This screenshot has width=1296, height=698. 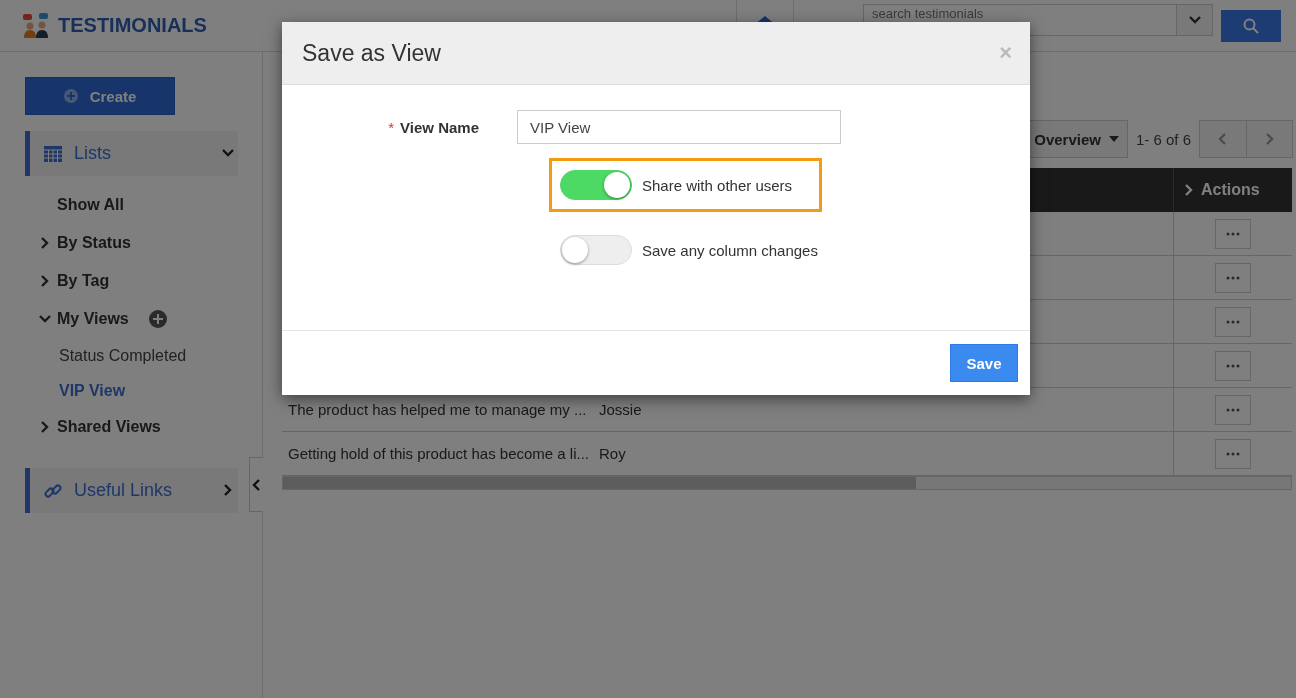 What do you see at coordinates (1163, 139) in the screenshot?
I see `pagination-text: 1- 6 of 6` at bounding box center [1163, 139].